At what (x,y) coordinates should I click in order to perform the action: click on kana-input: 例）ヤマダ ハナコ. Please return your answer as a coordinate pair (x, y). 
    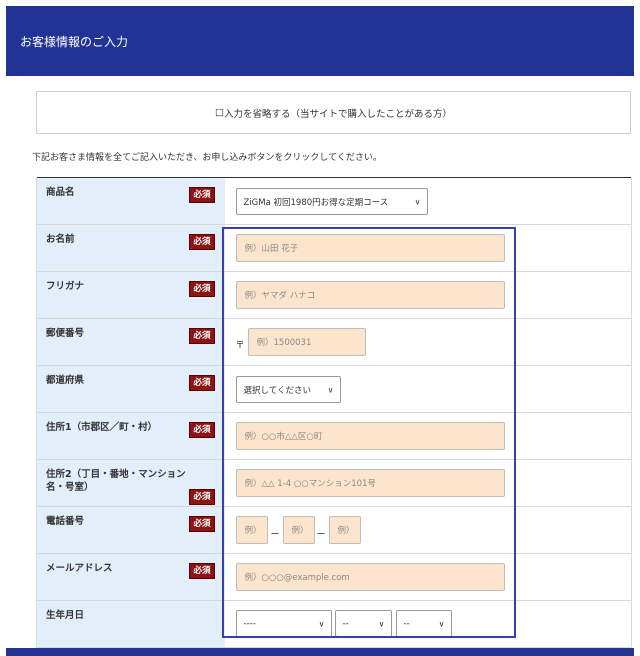
    Looking at the image, I should click on (370, 295).